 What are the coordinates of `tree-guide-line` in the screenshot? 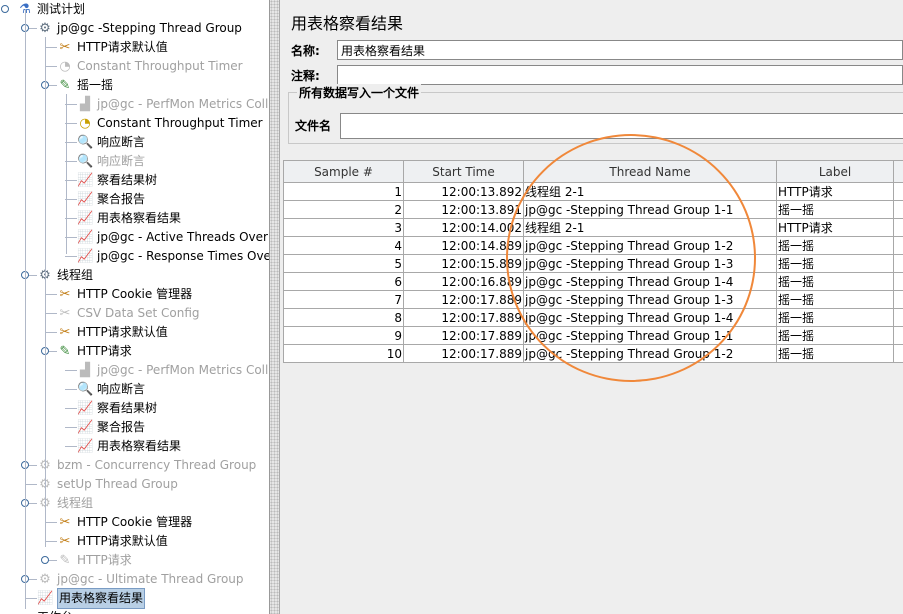 It's located at (45, 292).